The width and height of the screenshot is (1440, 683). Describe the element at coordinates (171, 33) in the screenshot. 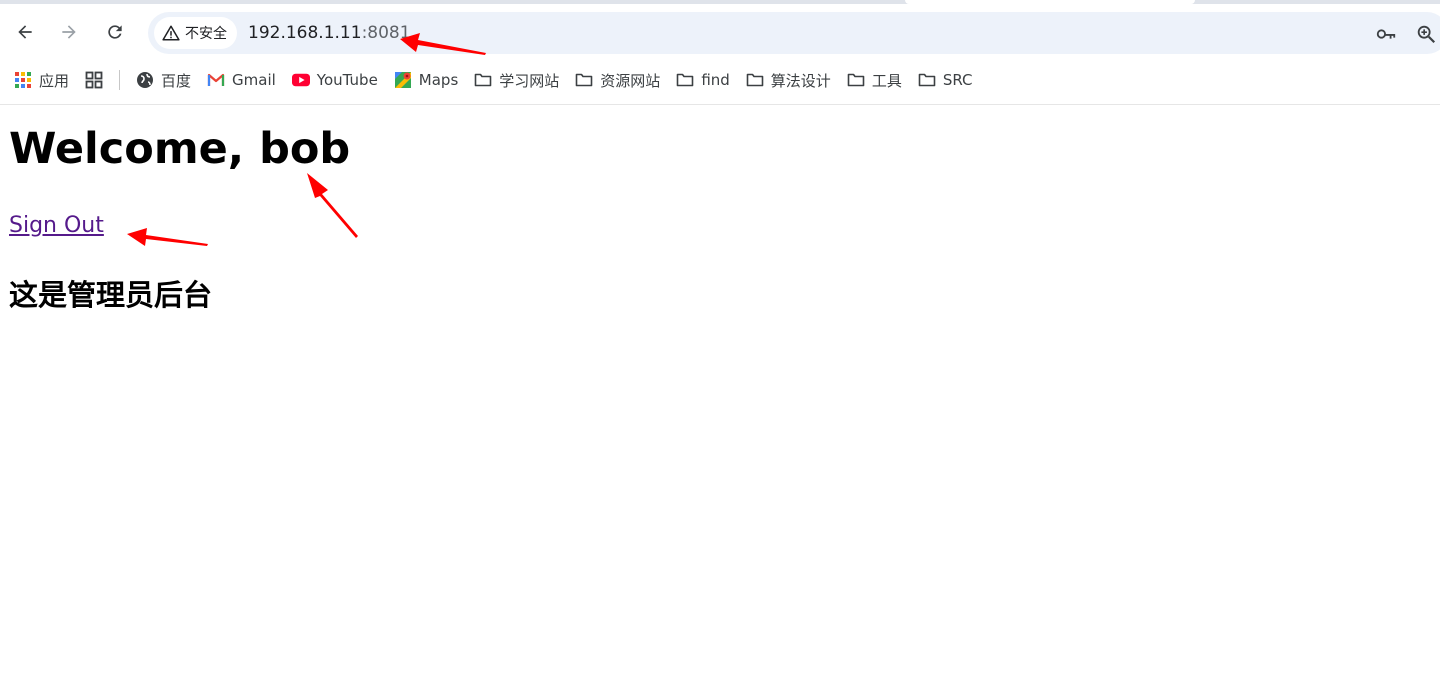

I see `warning-triangle-icon` at that location.